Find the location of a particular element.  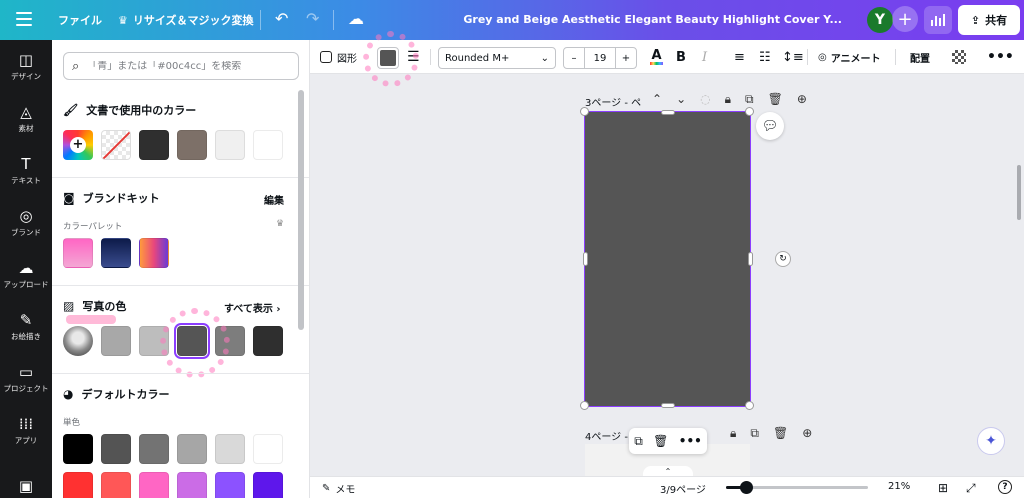

position-button: 配置 is located at coordinates (920, 57).